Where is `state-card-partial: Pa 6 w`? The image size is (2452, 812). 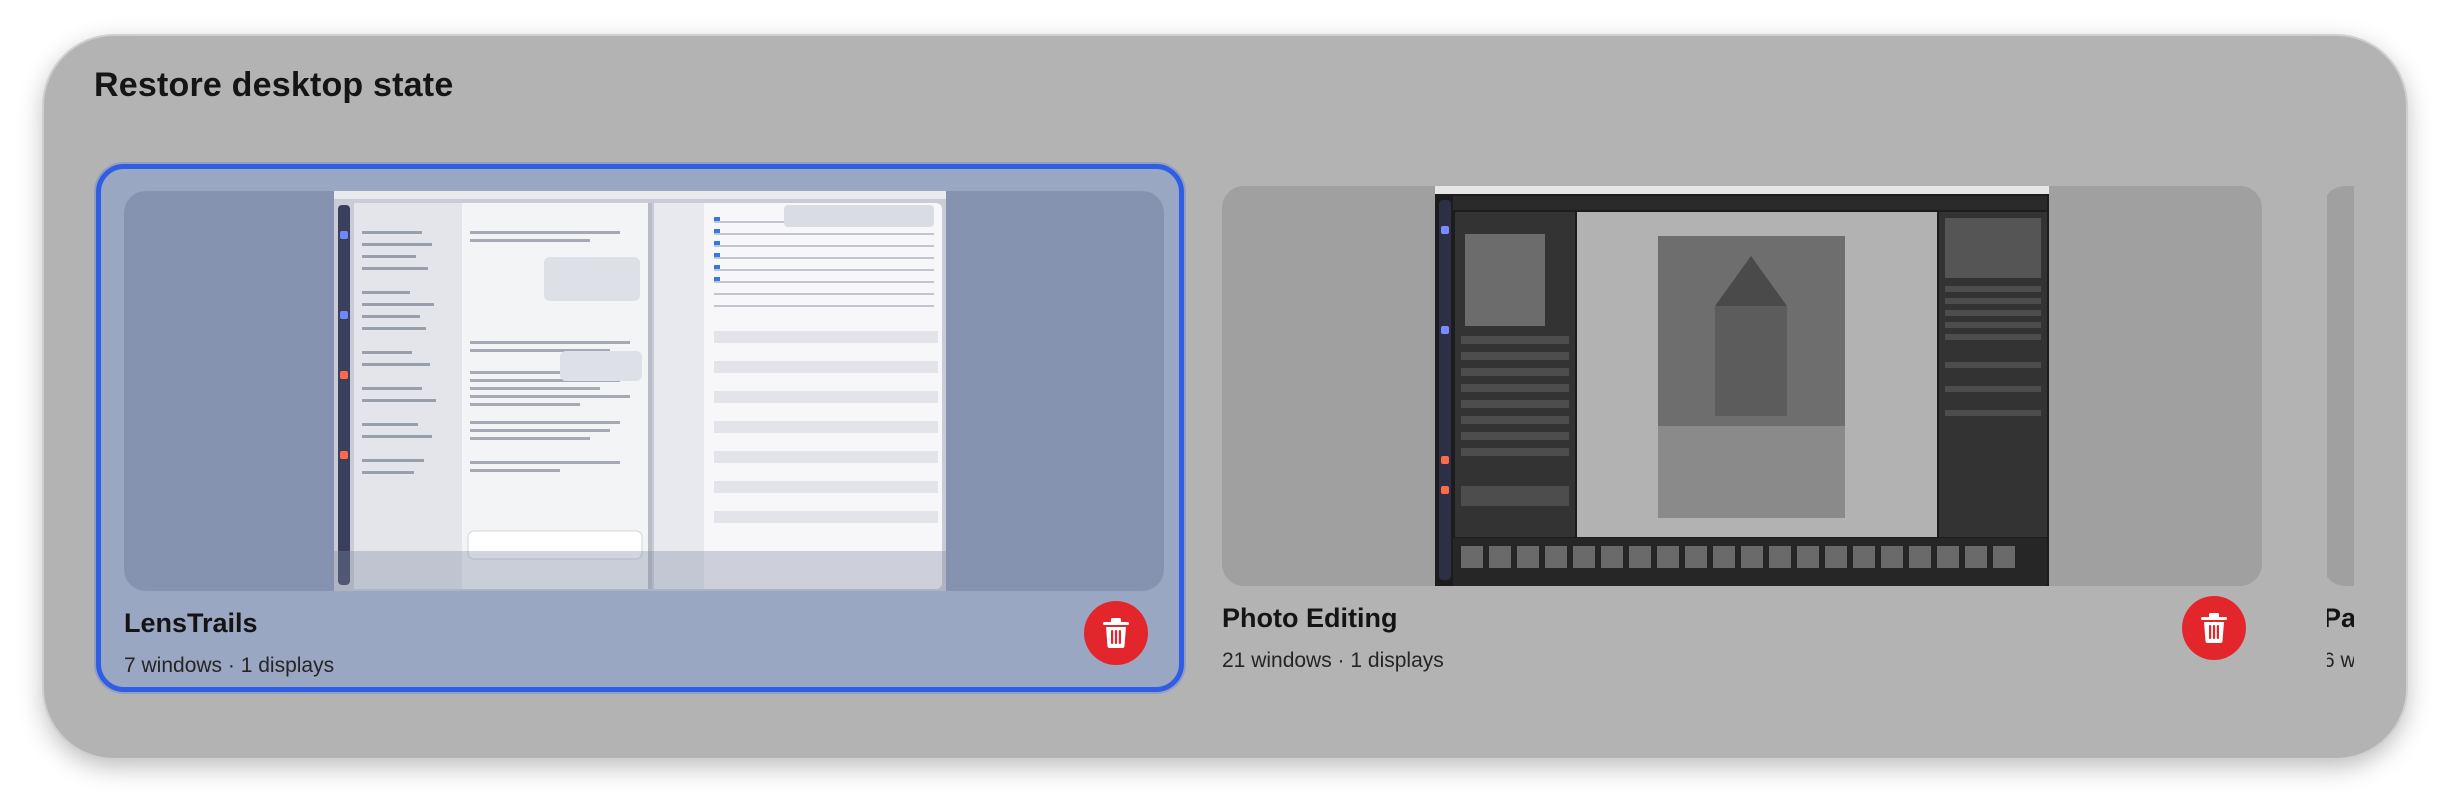 state-card-partial: Pa 6 w is located at coordinates (2340, 428).